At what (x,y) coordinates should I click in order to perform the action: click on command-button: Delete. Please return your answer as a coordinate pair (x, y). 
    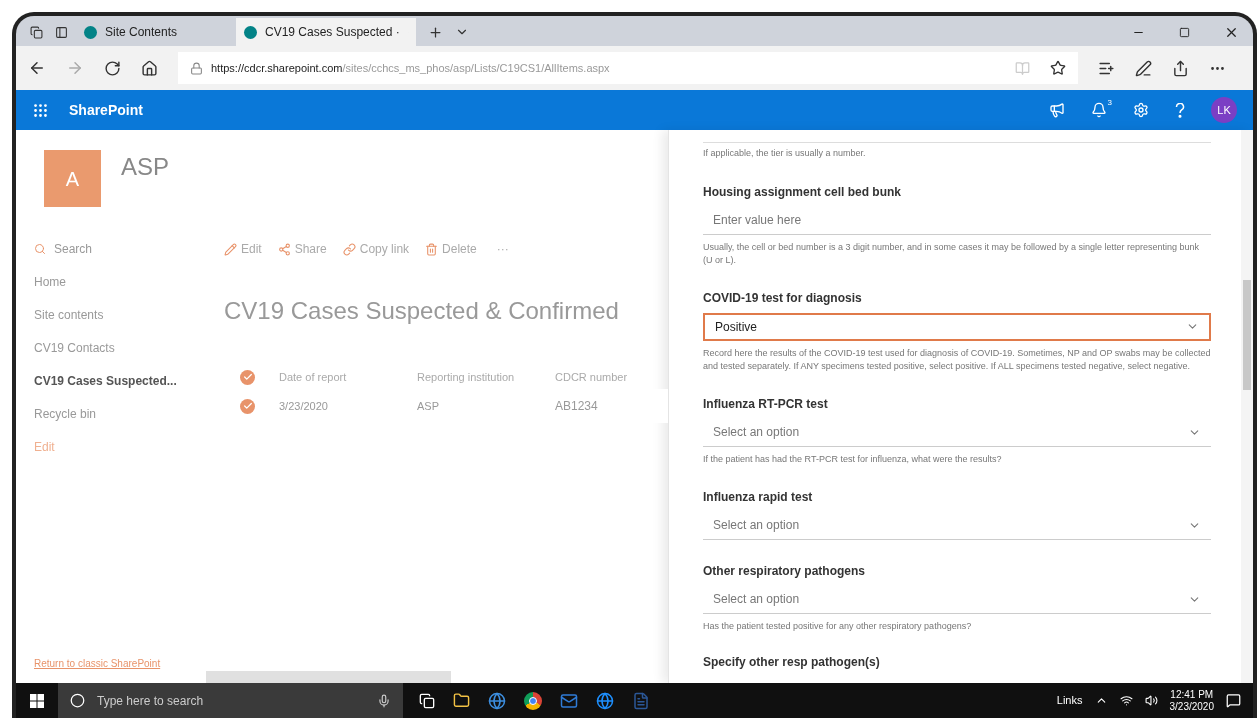
    Looking at the image, I should click on (451, 249).